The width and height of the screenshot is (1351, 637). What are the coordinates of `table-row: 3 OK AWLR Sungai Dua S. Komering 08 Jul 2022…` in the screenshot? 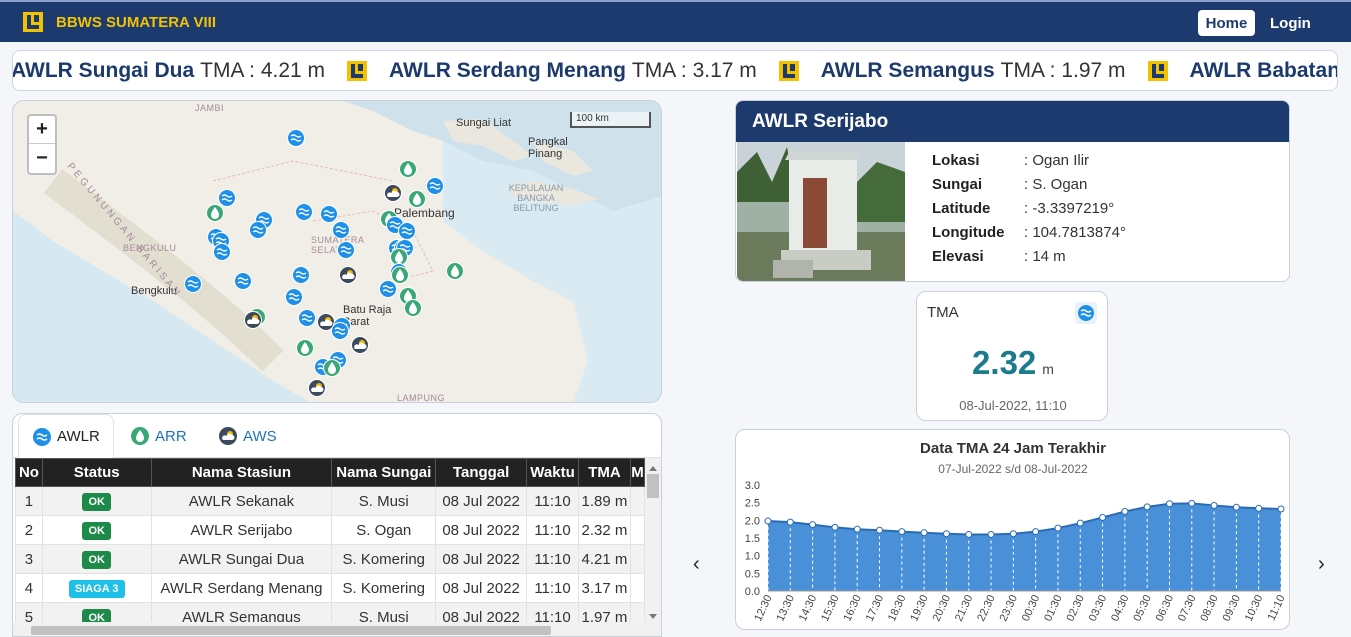 It's located at (330, 559).